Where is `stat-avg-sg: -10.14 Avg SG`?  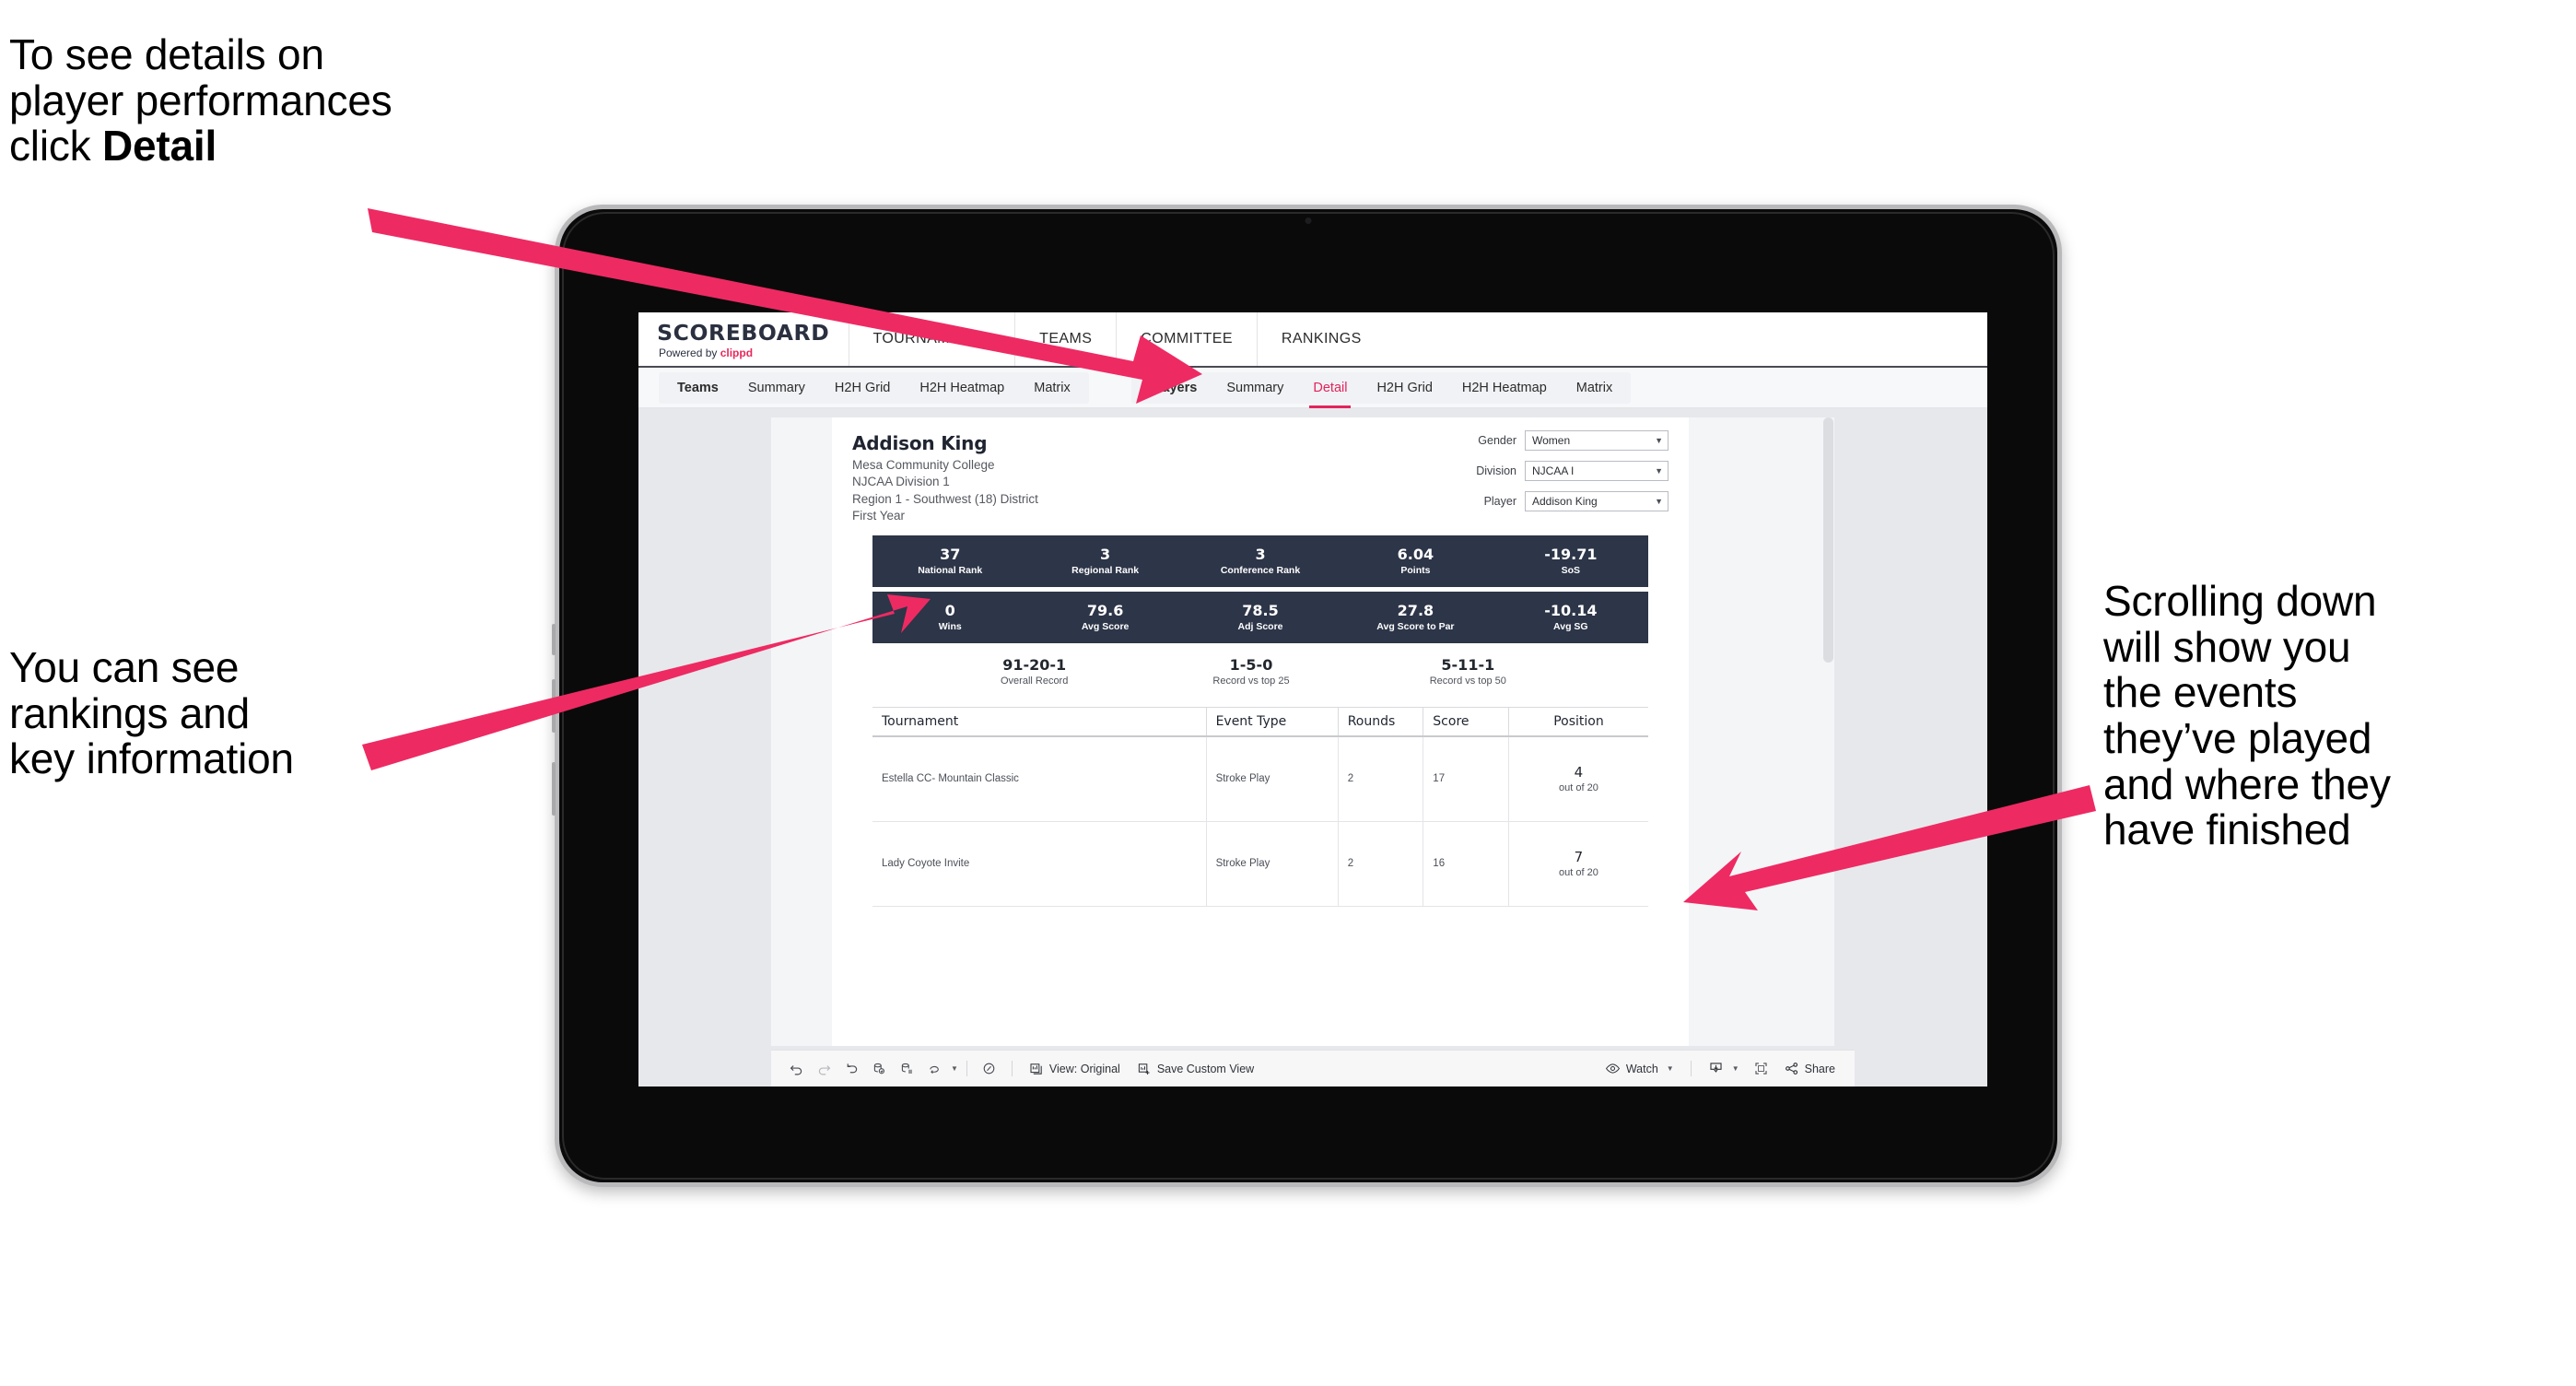
stat-avg-sg: -10.14 Avg SG is located at coordinates (1570, 617).